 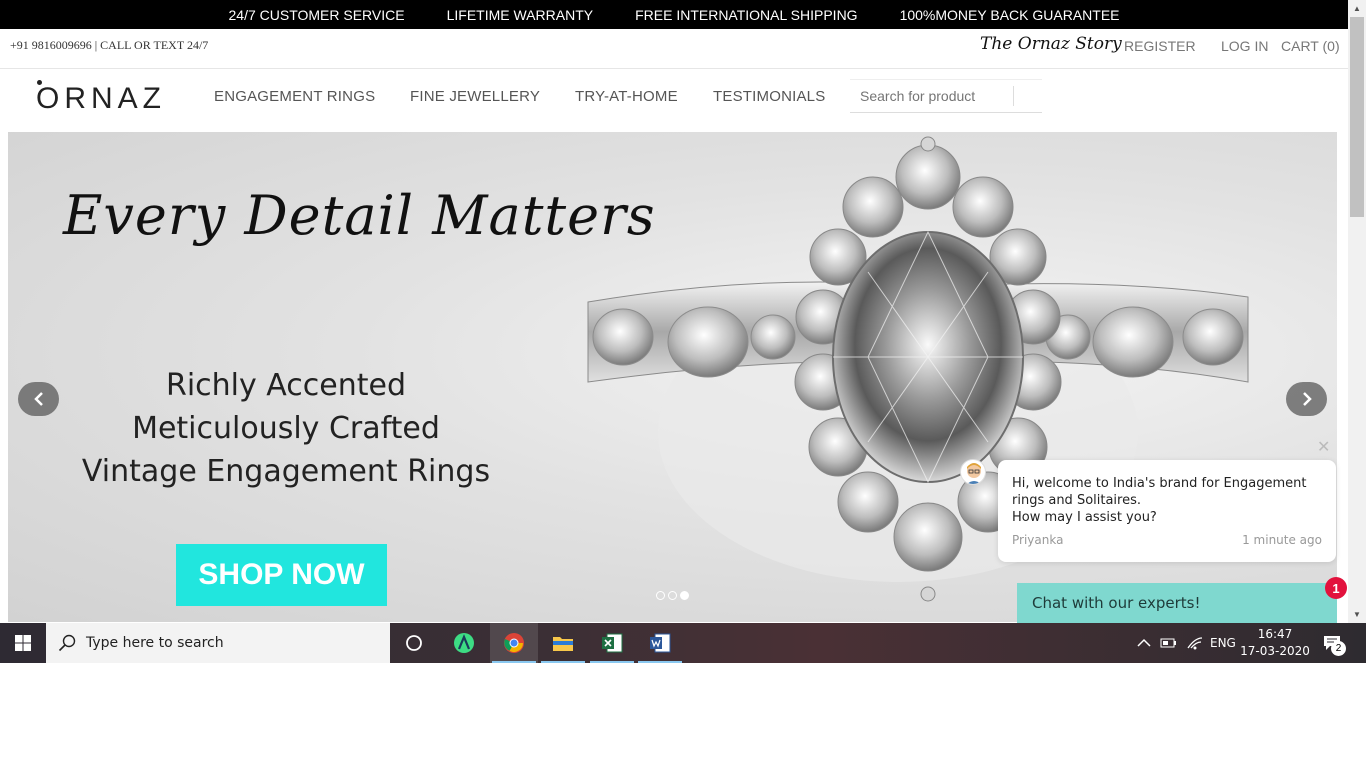 I want to click on chevron-right-icon, so click(x=1307, y=399).